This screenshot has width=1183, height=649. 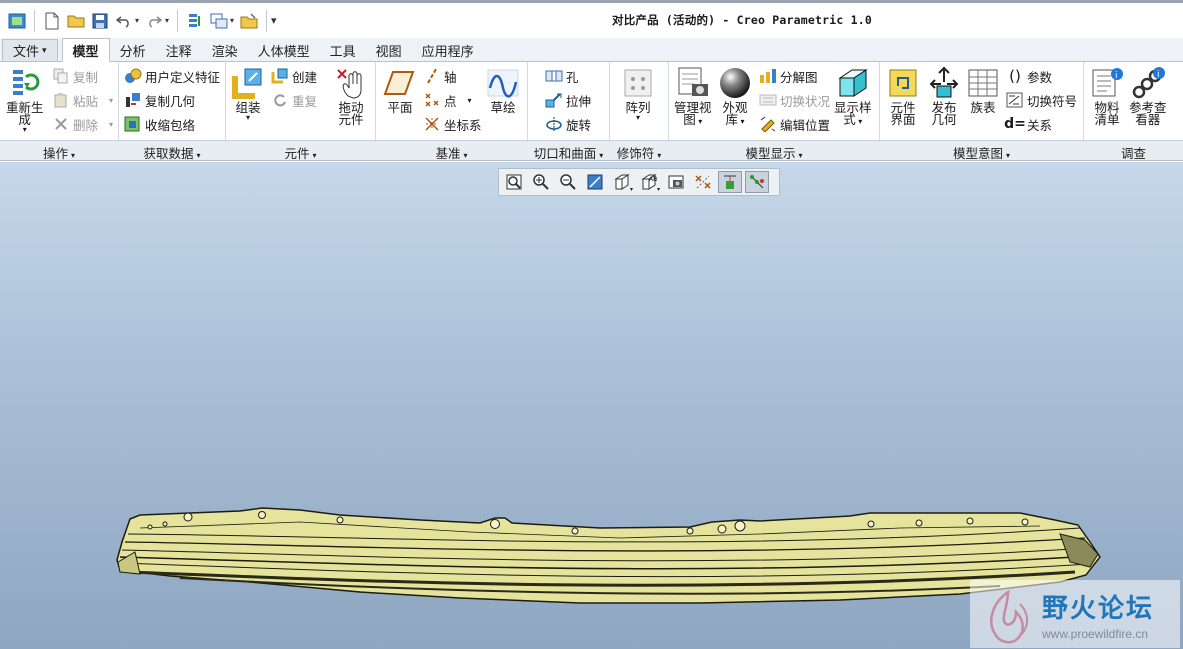 What do you see at coordinates (432, 100) in the screenshot?
I see `datum-point-icon` at bounding box center [432, 100].